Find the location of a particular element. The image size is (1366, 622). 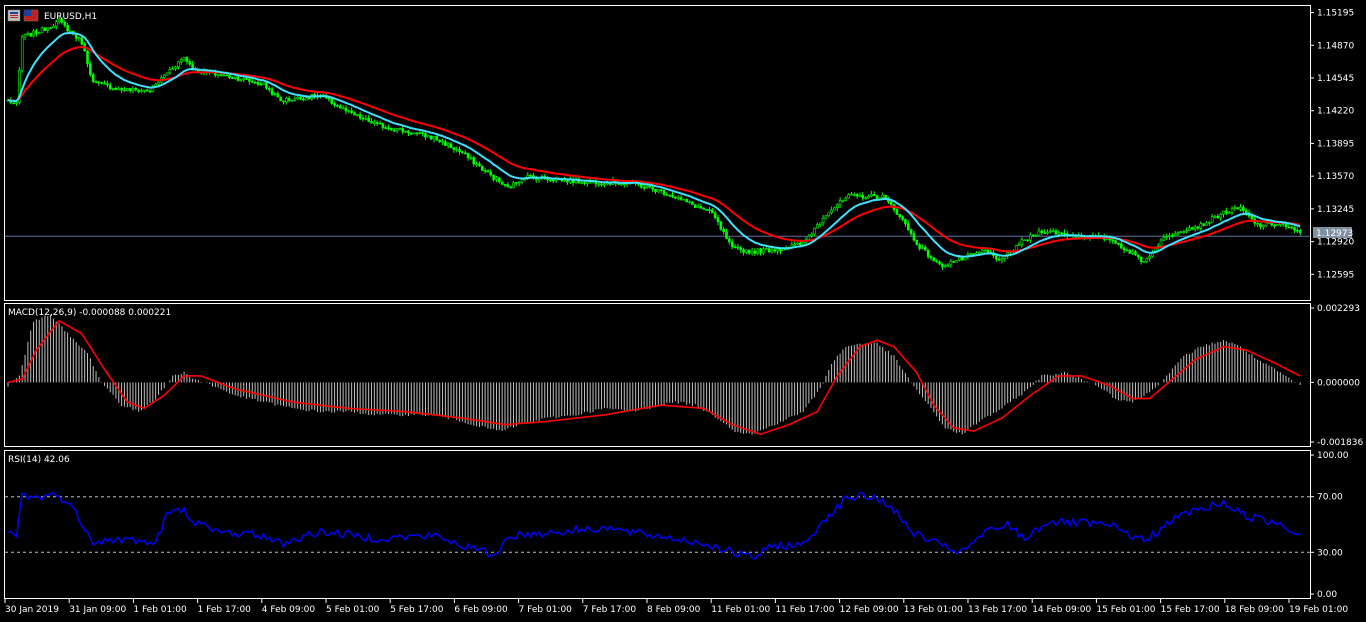

price-y-tick-label: 1.13245 is located at coordinates (1335, 210).